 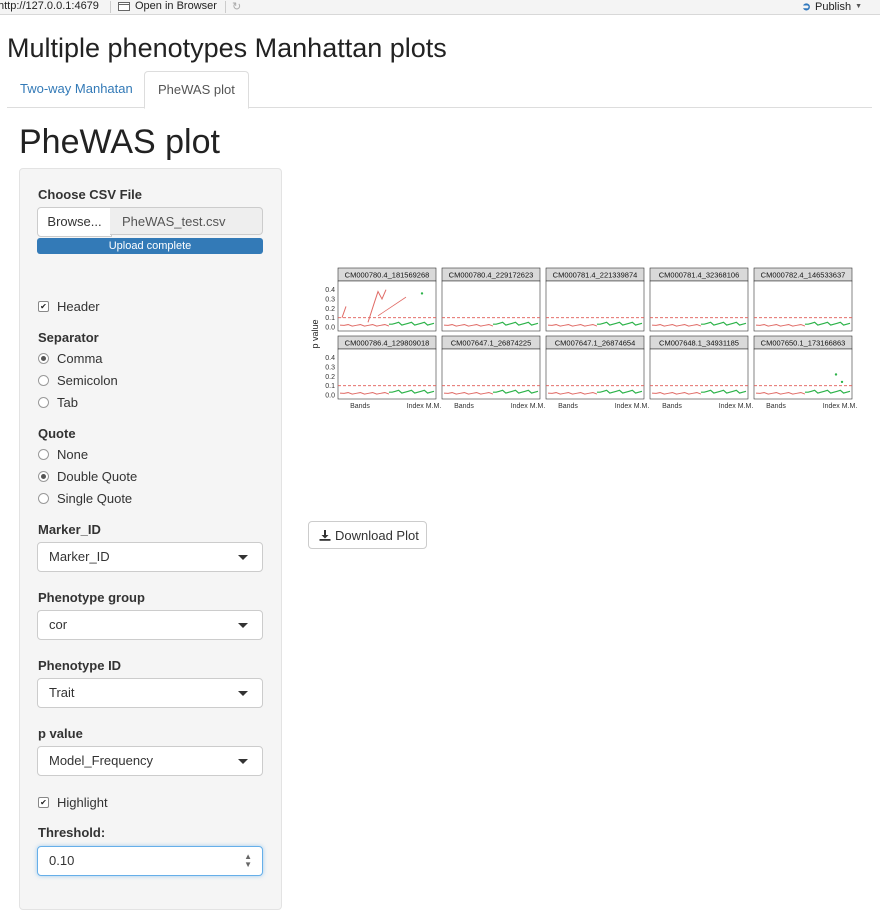 What do you see at coordinates (150, 861) in the screenshot?
I see `threshold-input: 0.10 ▲ ▼` at bounding box center [150, 861].